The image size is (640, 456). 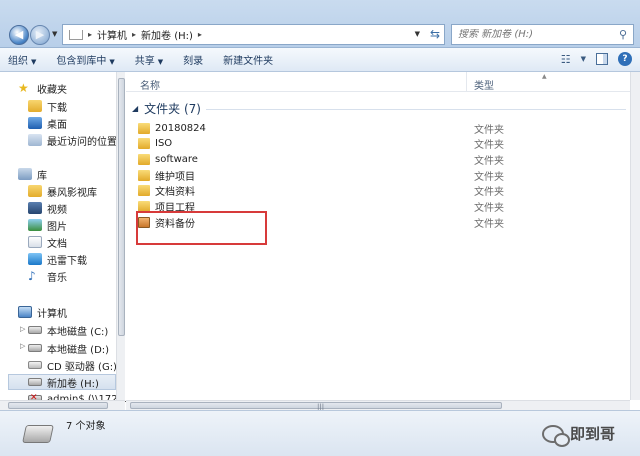 What do you see at coordinates (77, 330) in the screenshot?
I see `nav-label: 本地磁盘 (C:)` at bounding box center [77, 330].